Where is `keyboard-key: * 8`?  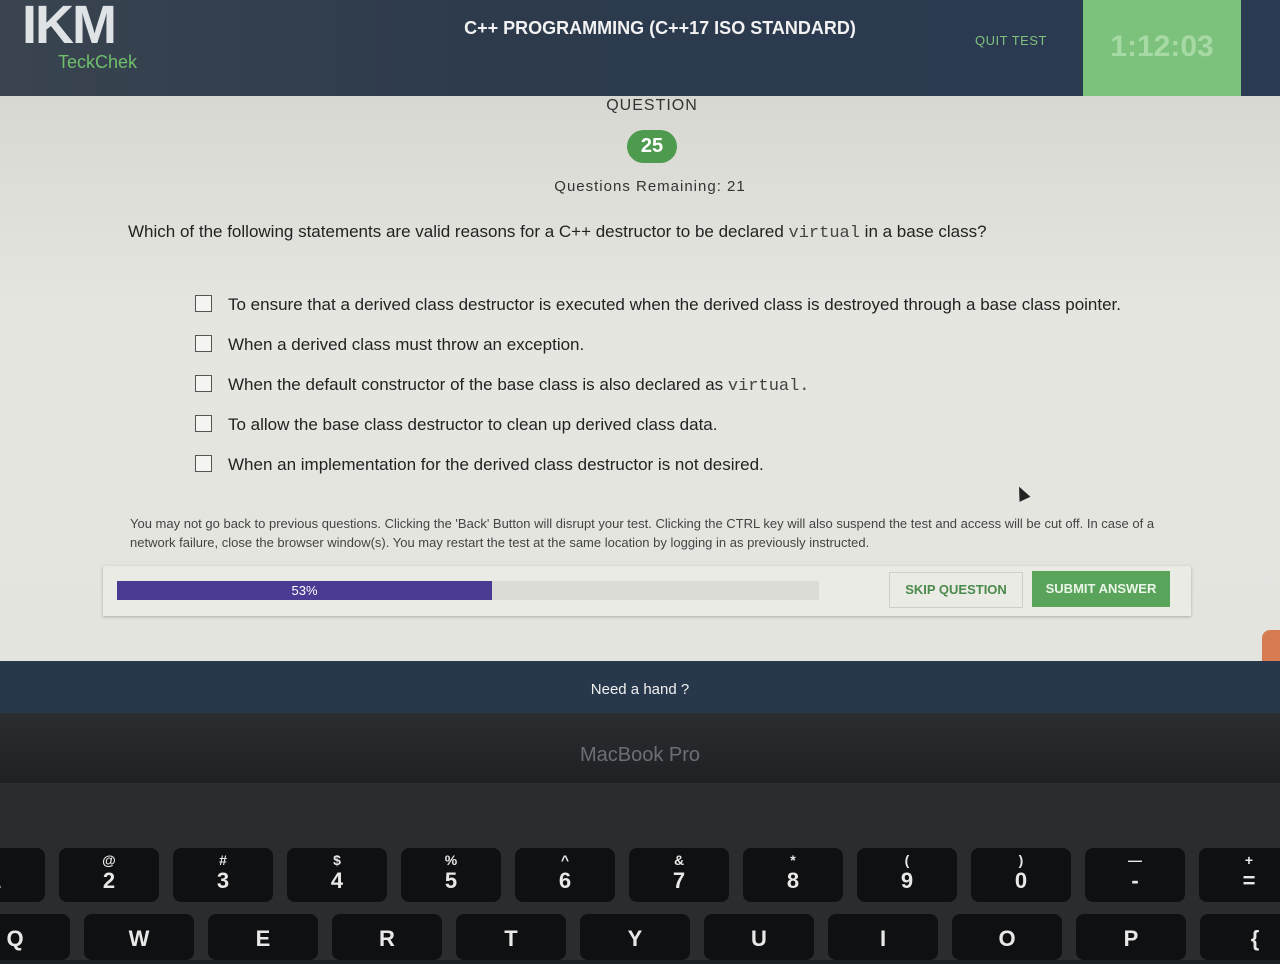
keyboard-key: * 8 is located at coordinates (793, 875).